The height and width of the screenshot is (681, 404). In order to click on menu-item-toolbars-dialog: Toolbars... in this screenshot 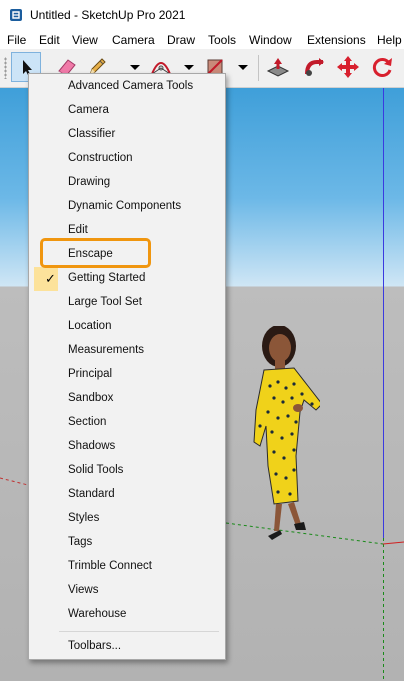, I will do `click(127, 647)`.